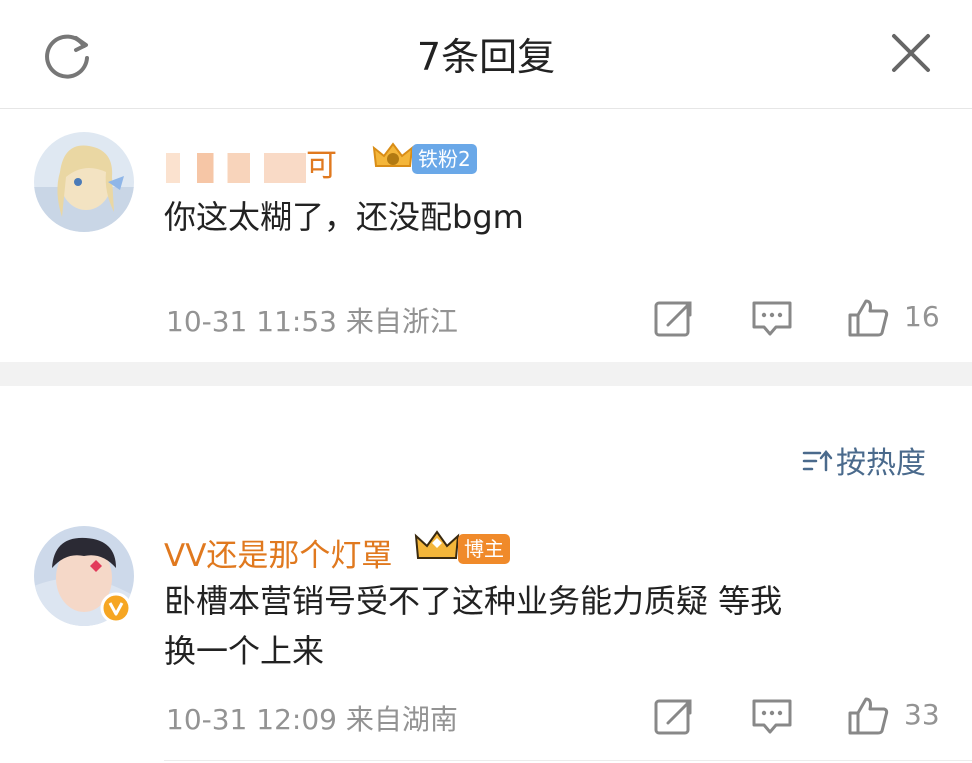 The height and width of the screenshot is (763, 972). I want to click on sort-icon, so click(819, 464).